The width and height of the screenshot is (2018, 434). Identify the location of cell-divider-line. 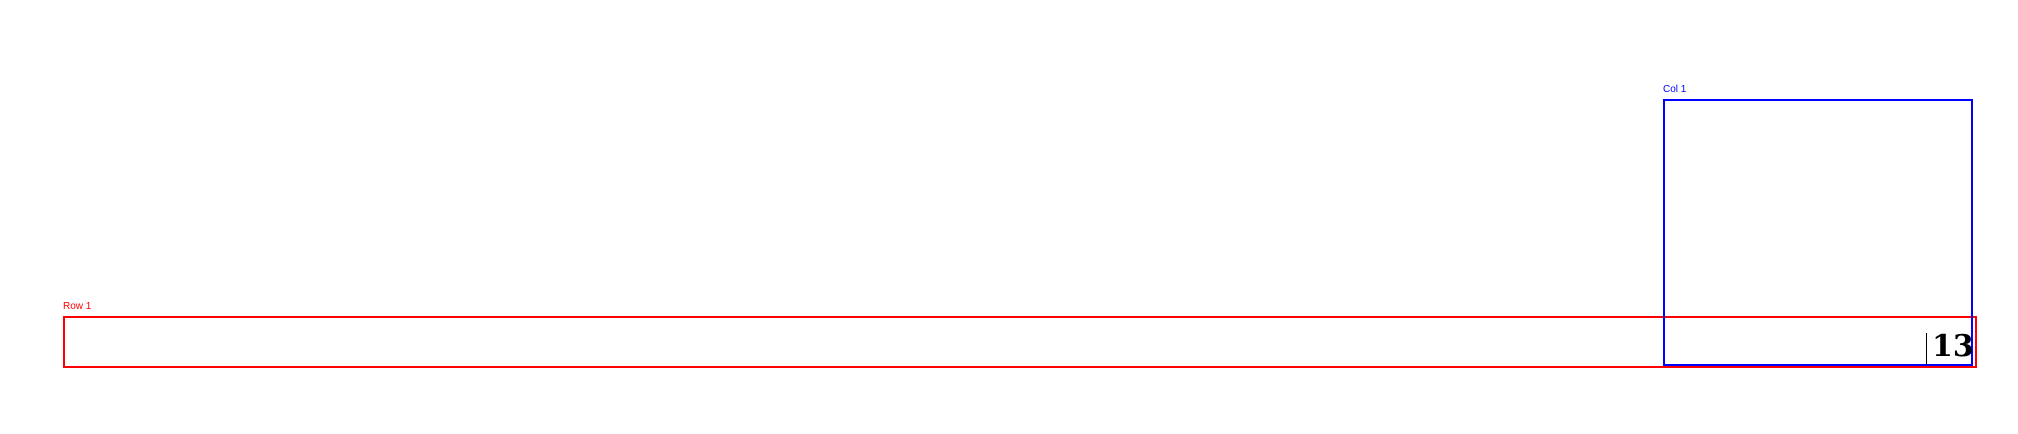
(1926, 349).